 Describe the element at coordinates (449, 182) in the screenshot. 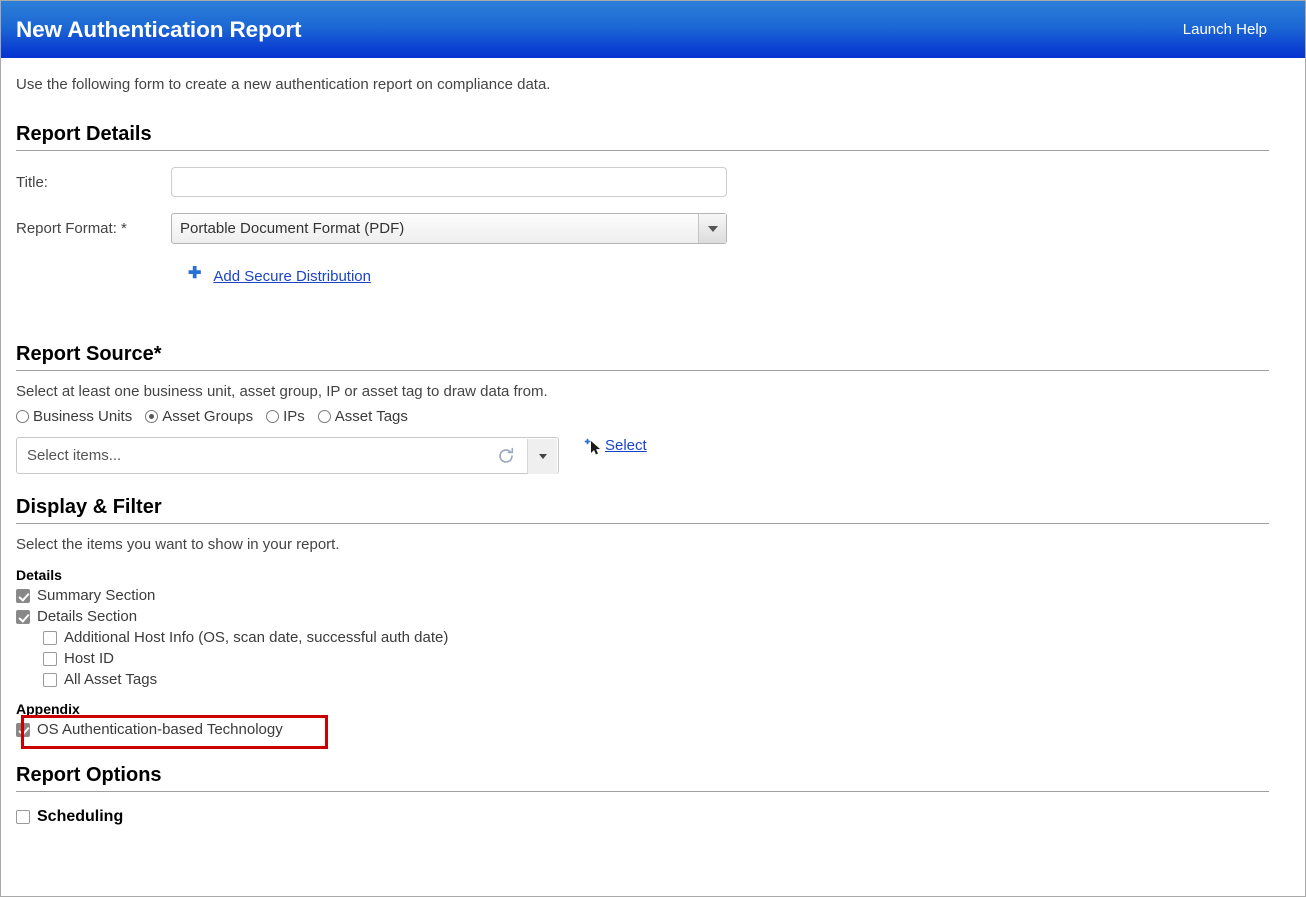

I see `title-input` at that location.